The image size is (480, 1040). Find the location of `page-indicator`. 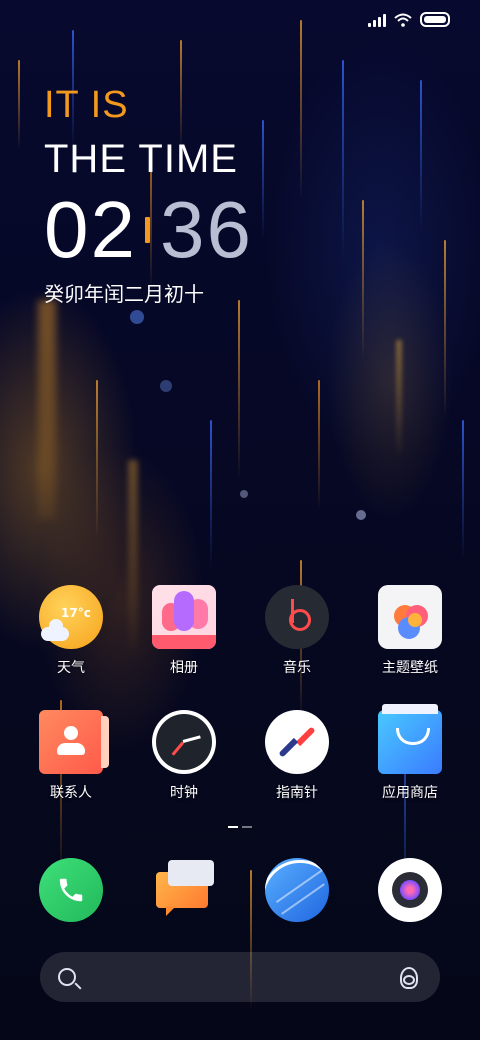

page-indicator is located at coordinates (240, 827).